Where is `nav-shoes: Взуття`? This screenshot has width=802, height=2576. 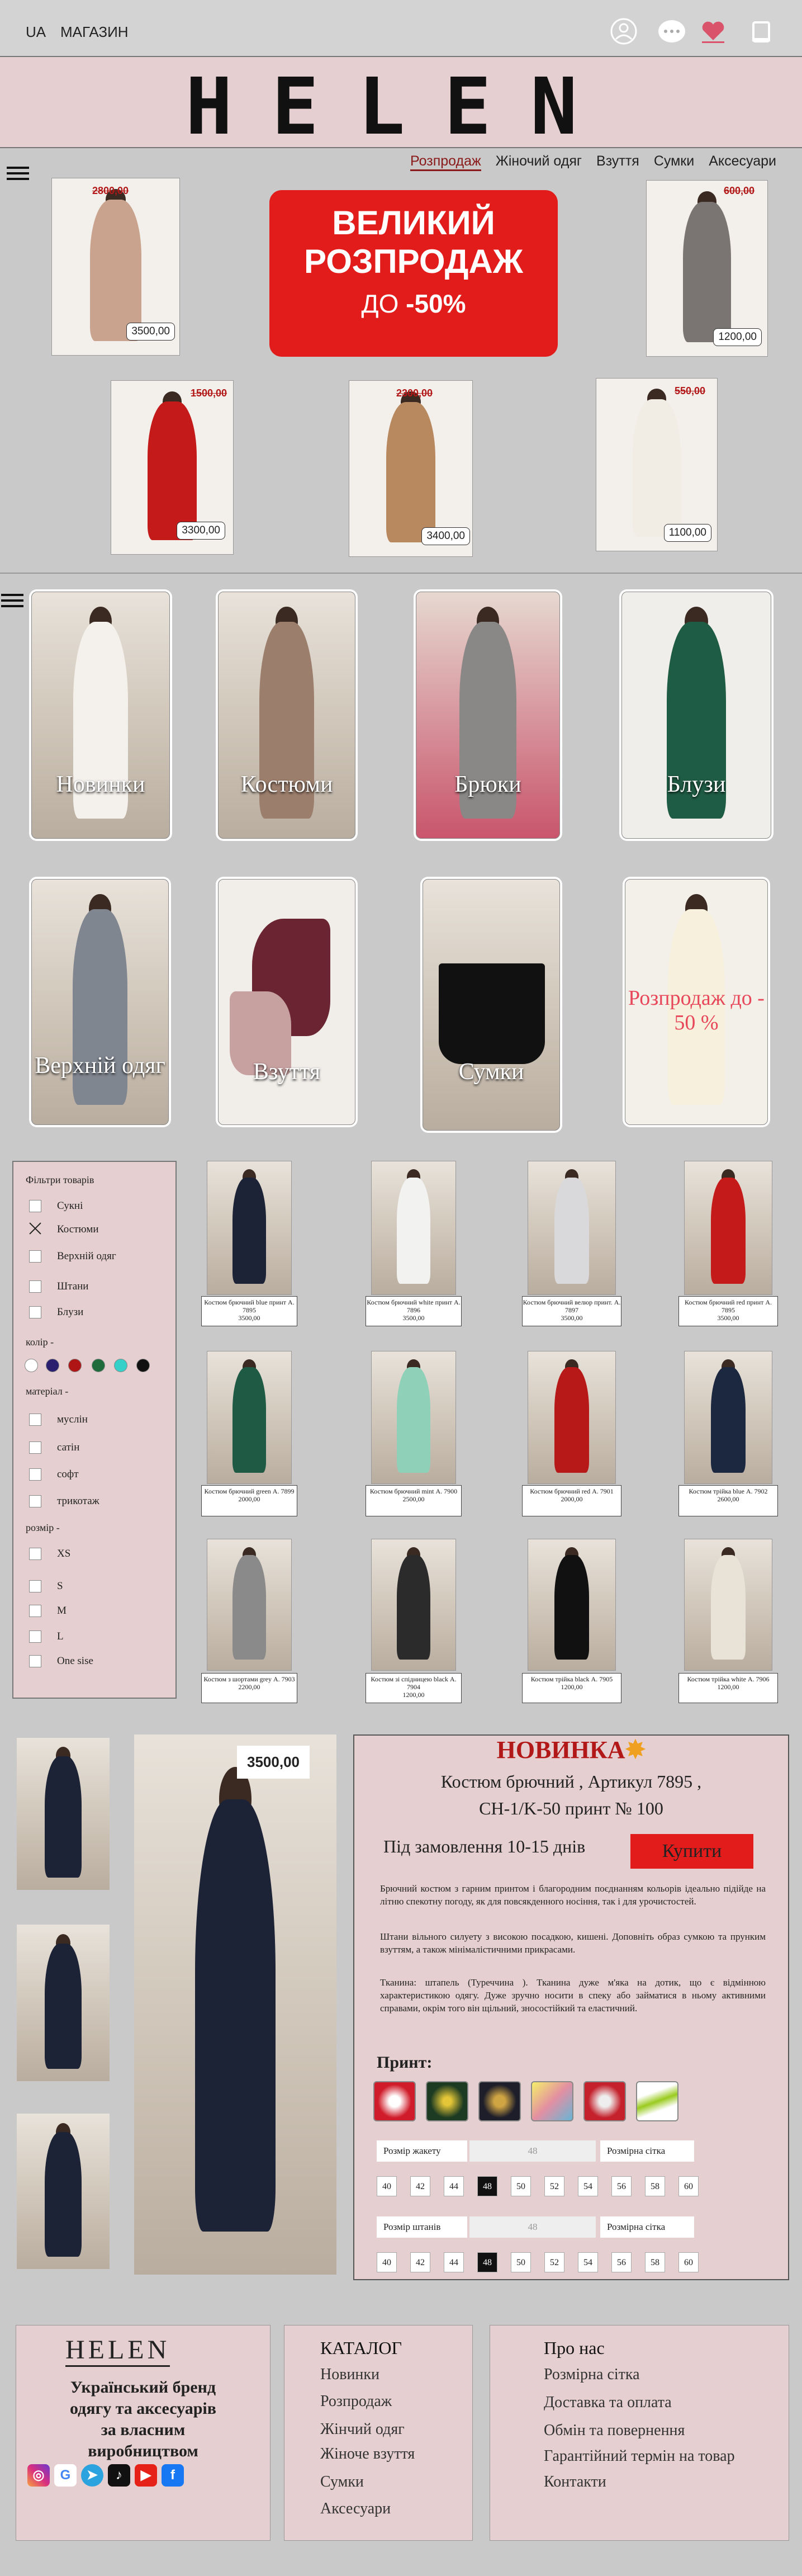
nav-shoes: Взуття is located at coordinates (617, 162).